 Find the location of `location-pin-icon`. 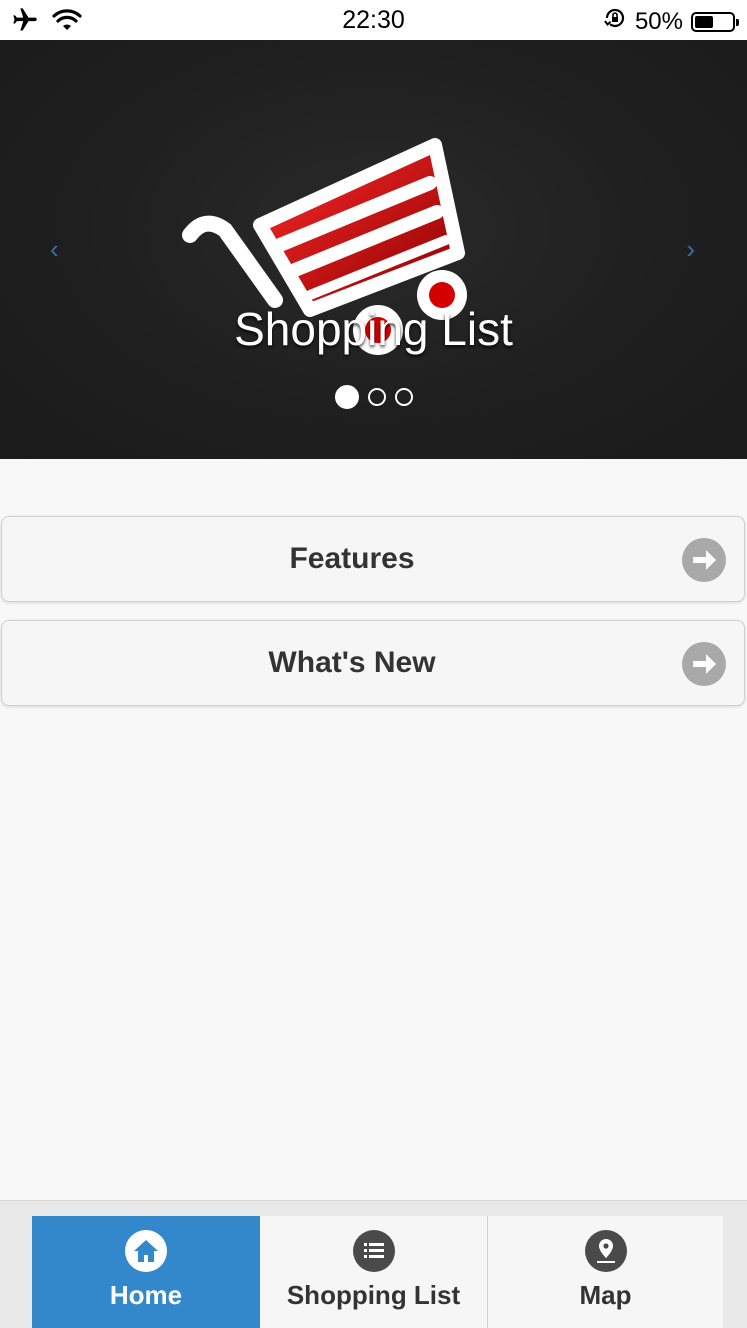

location-pin-icon is located at coordinates (605, 1251).